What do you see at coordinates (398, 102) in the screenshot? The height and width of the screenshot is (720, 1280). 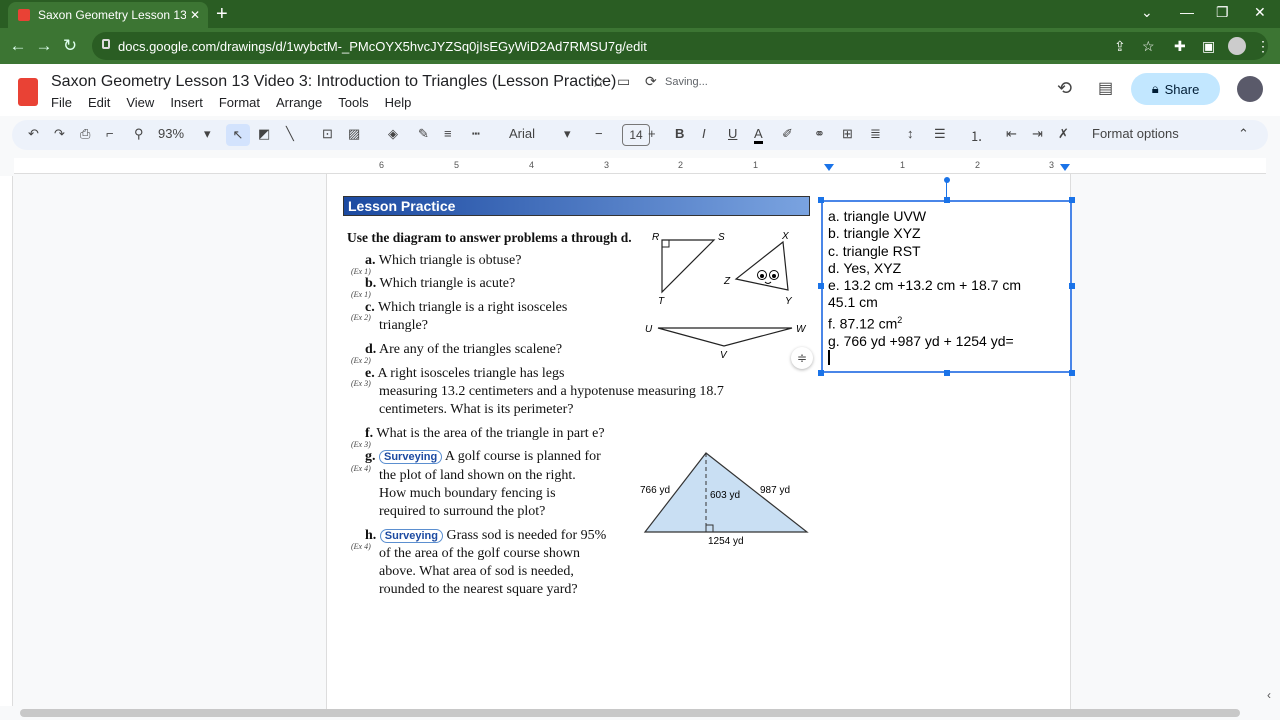 I see `menu-help: Help` at bounding box center [398, 102].